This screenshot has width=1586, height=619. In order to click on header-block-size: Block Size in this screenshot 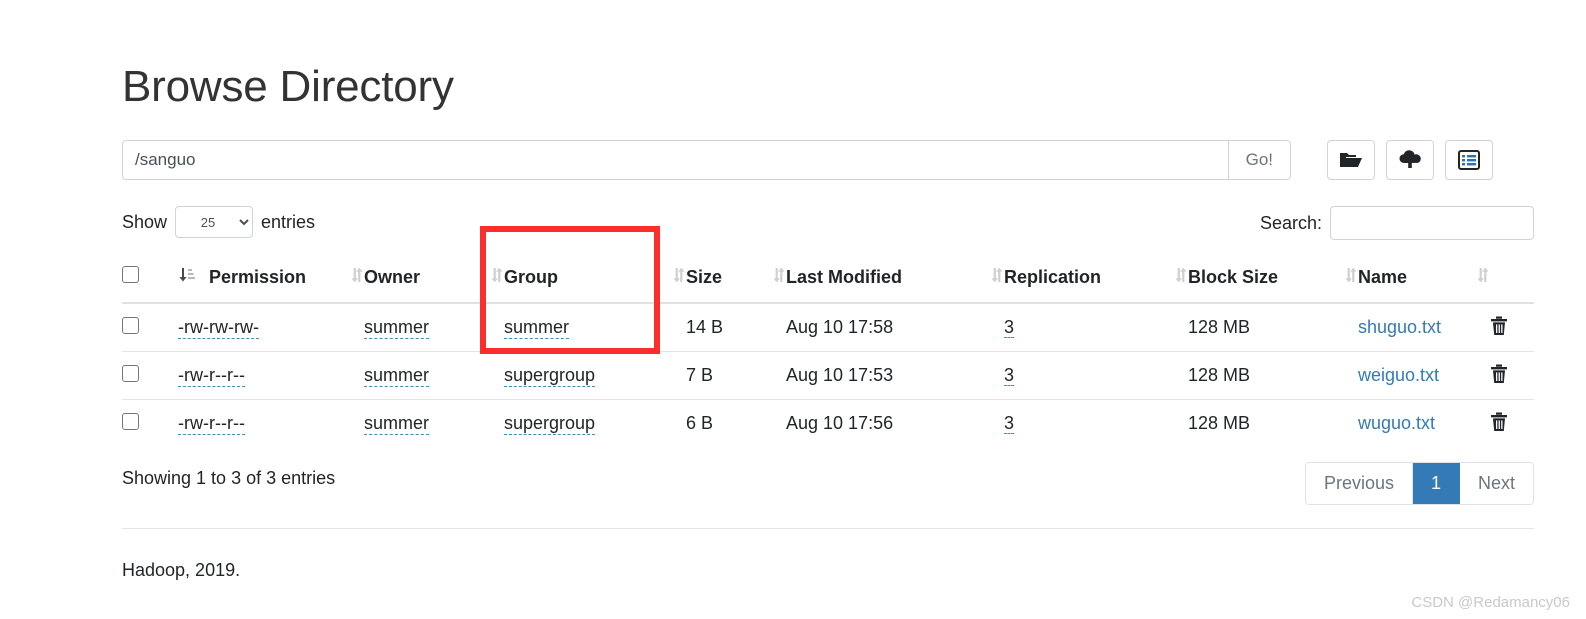, I will do `click(1273, 281)`.